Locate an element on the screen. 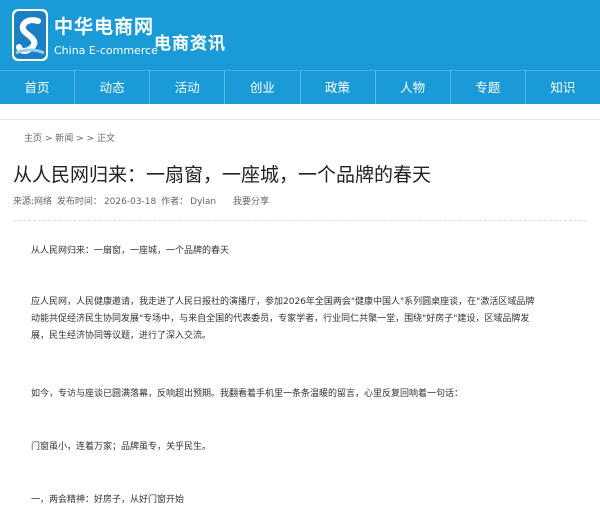 The width and height of the screenshot is (600, 519). nav-item-startup: 创业 is located at coordinates (263, 87).